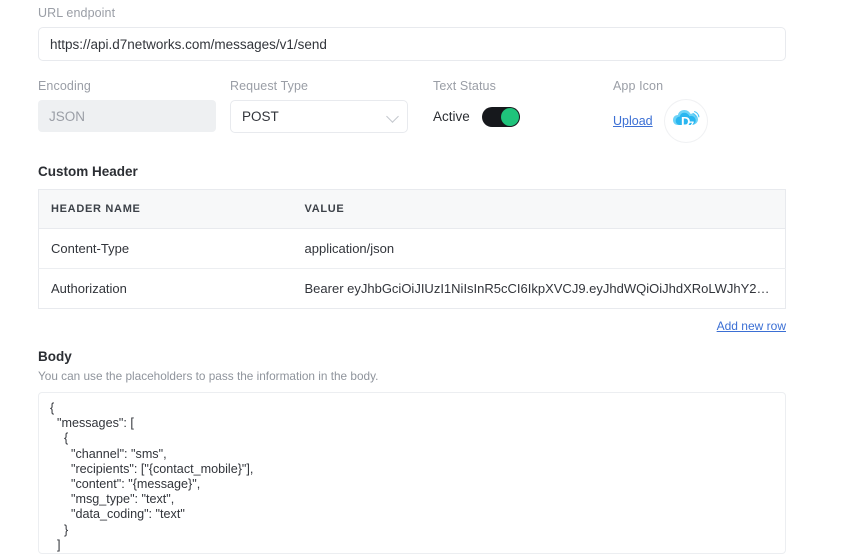 The width and height of the screenshot is (860, 556). Describe the element at coordinates (64, 86) in the screenshot. I see `encoding-label: Encoding` at that location.